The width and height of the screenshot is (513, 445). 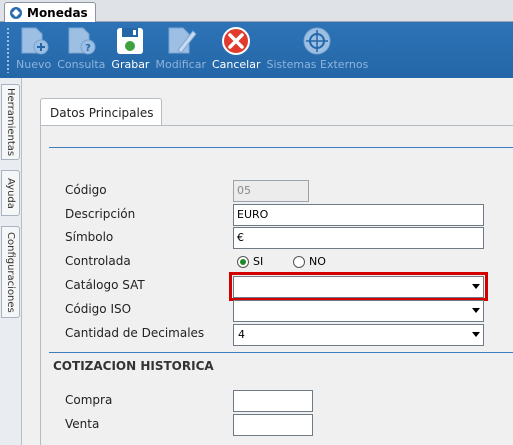 What do you see at coordinates (358, 311) in the screenshot?
I see `codigo-iso-select` at bounding box center [358, 311].